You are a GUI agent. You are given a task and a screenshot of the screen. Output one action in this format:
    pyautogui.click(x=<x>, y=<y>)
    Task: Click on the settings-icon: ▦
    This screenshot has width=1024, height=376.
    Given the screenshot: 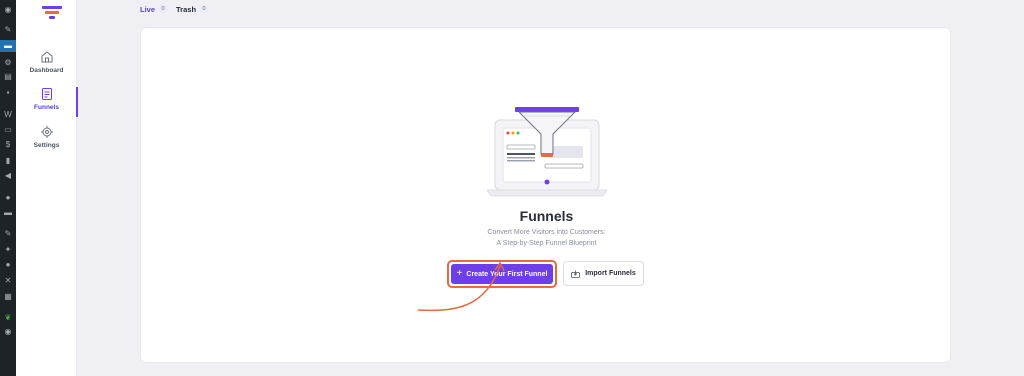 What is the action you would take?
    pyautogui.click(x=8, y=297)
    